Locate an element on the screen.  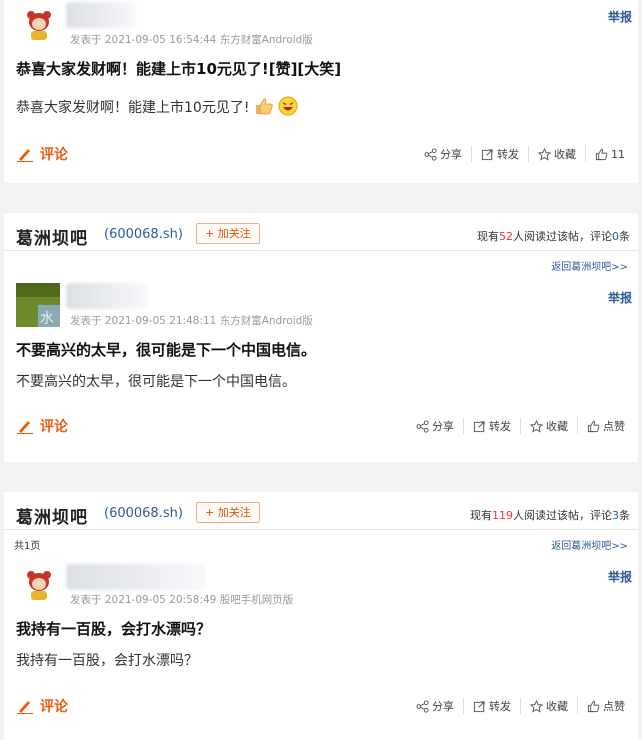
svg-text: 水 is located at coordinates (47, 319).